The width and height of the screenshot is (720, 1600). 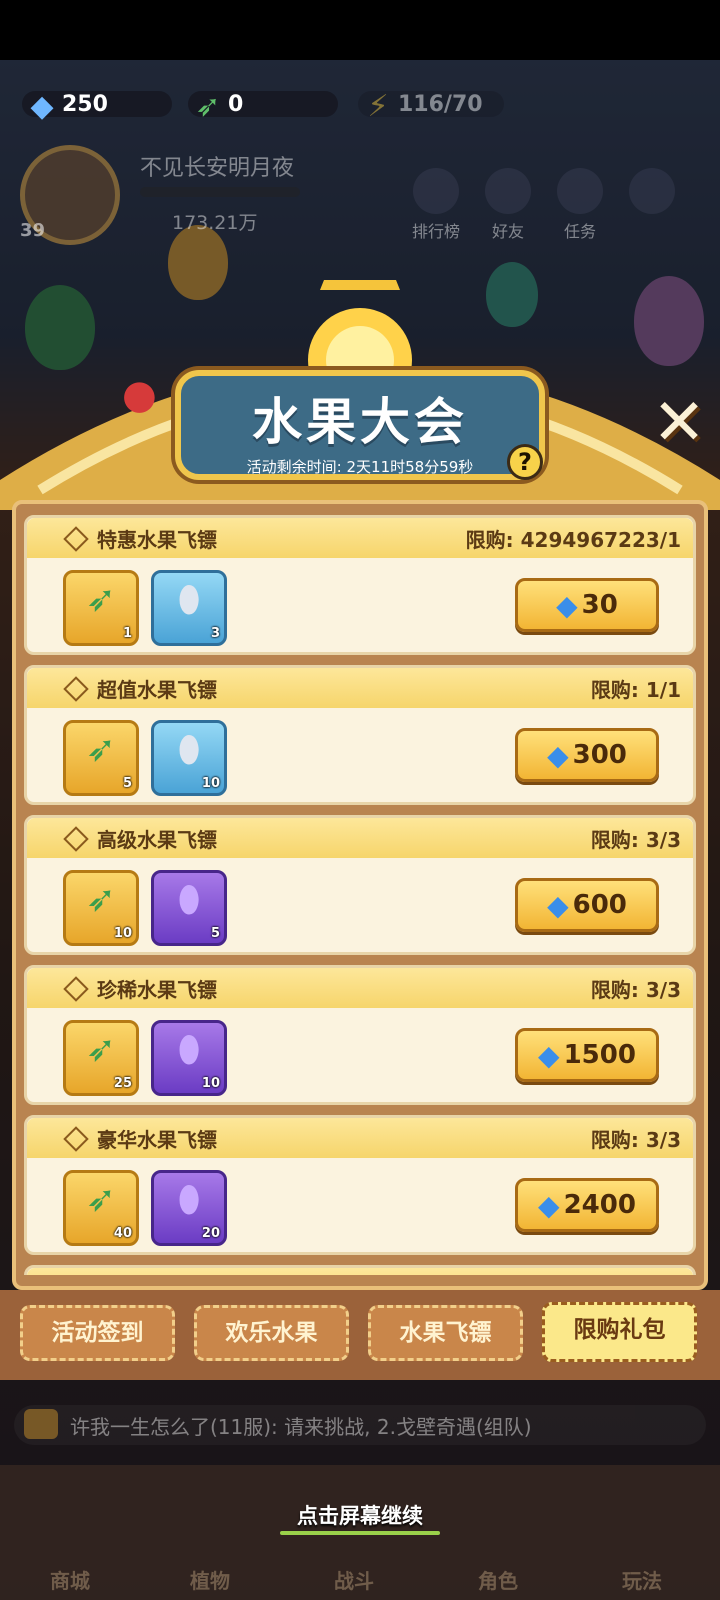 What do you see at coordinates (271, 1333) in the screenshot?
I see `tab-happy-fruit: 欢乐水果` at bounding box center [271, 1333].